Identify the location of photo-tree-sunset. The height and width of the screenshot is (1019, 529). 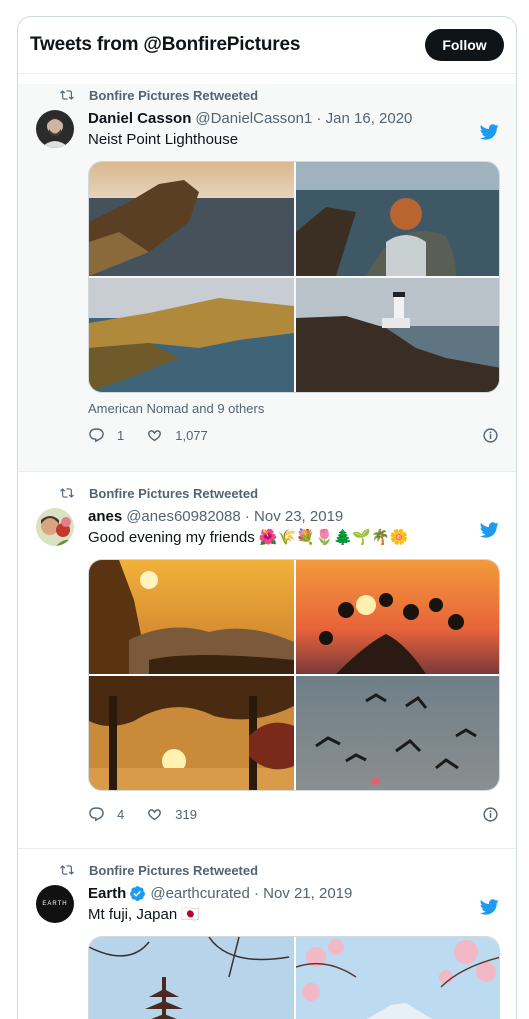
(191, 733).